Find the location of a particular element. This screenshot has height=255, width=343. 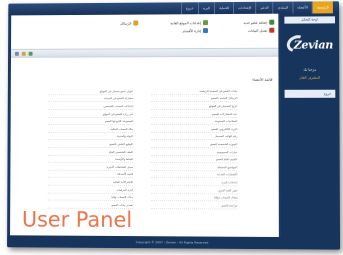

bold-icon is located at coordinates (16, 53).